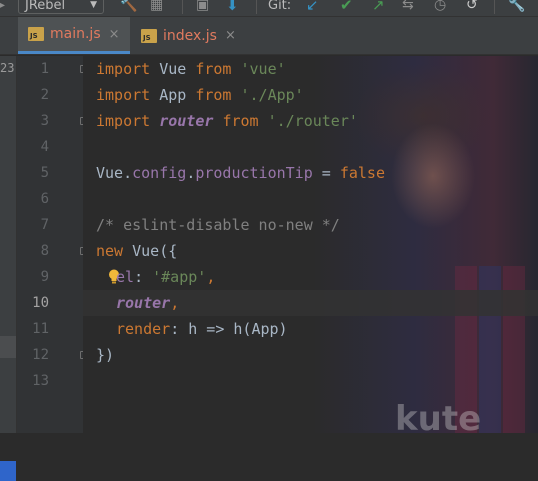 The height and width of the screenshot is (481, 538). Describe the element at coordinates (128, 7) in the screenshot. I see `hammer-icon: 🔨` at that location.